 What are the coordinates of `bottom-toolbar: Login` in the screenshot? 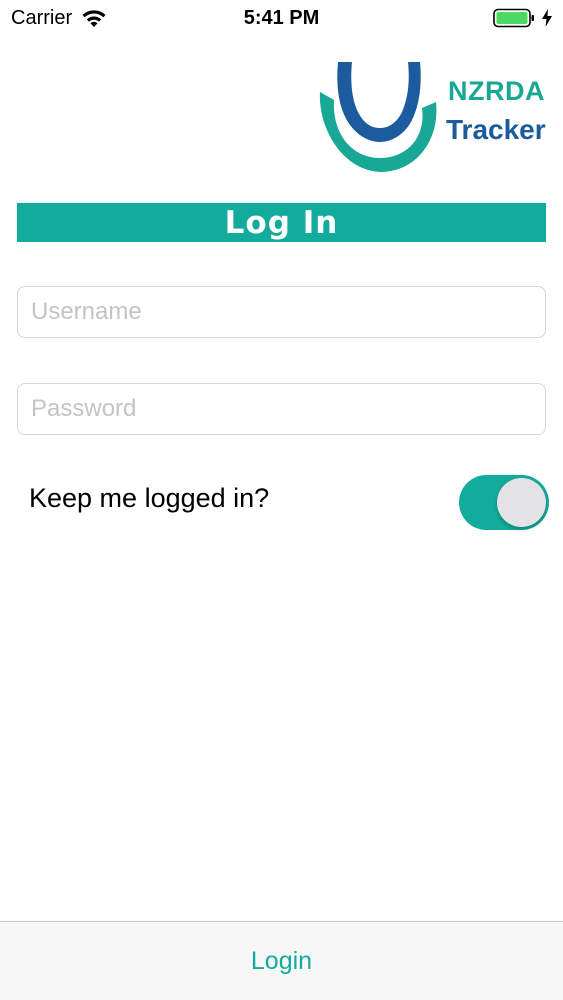 It's located at (281, 960).